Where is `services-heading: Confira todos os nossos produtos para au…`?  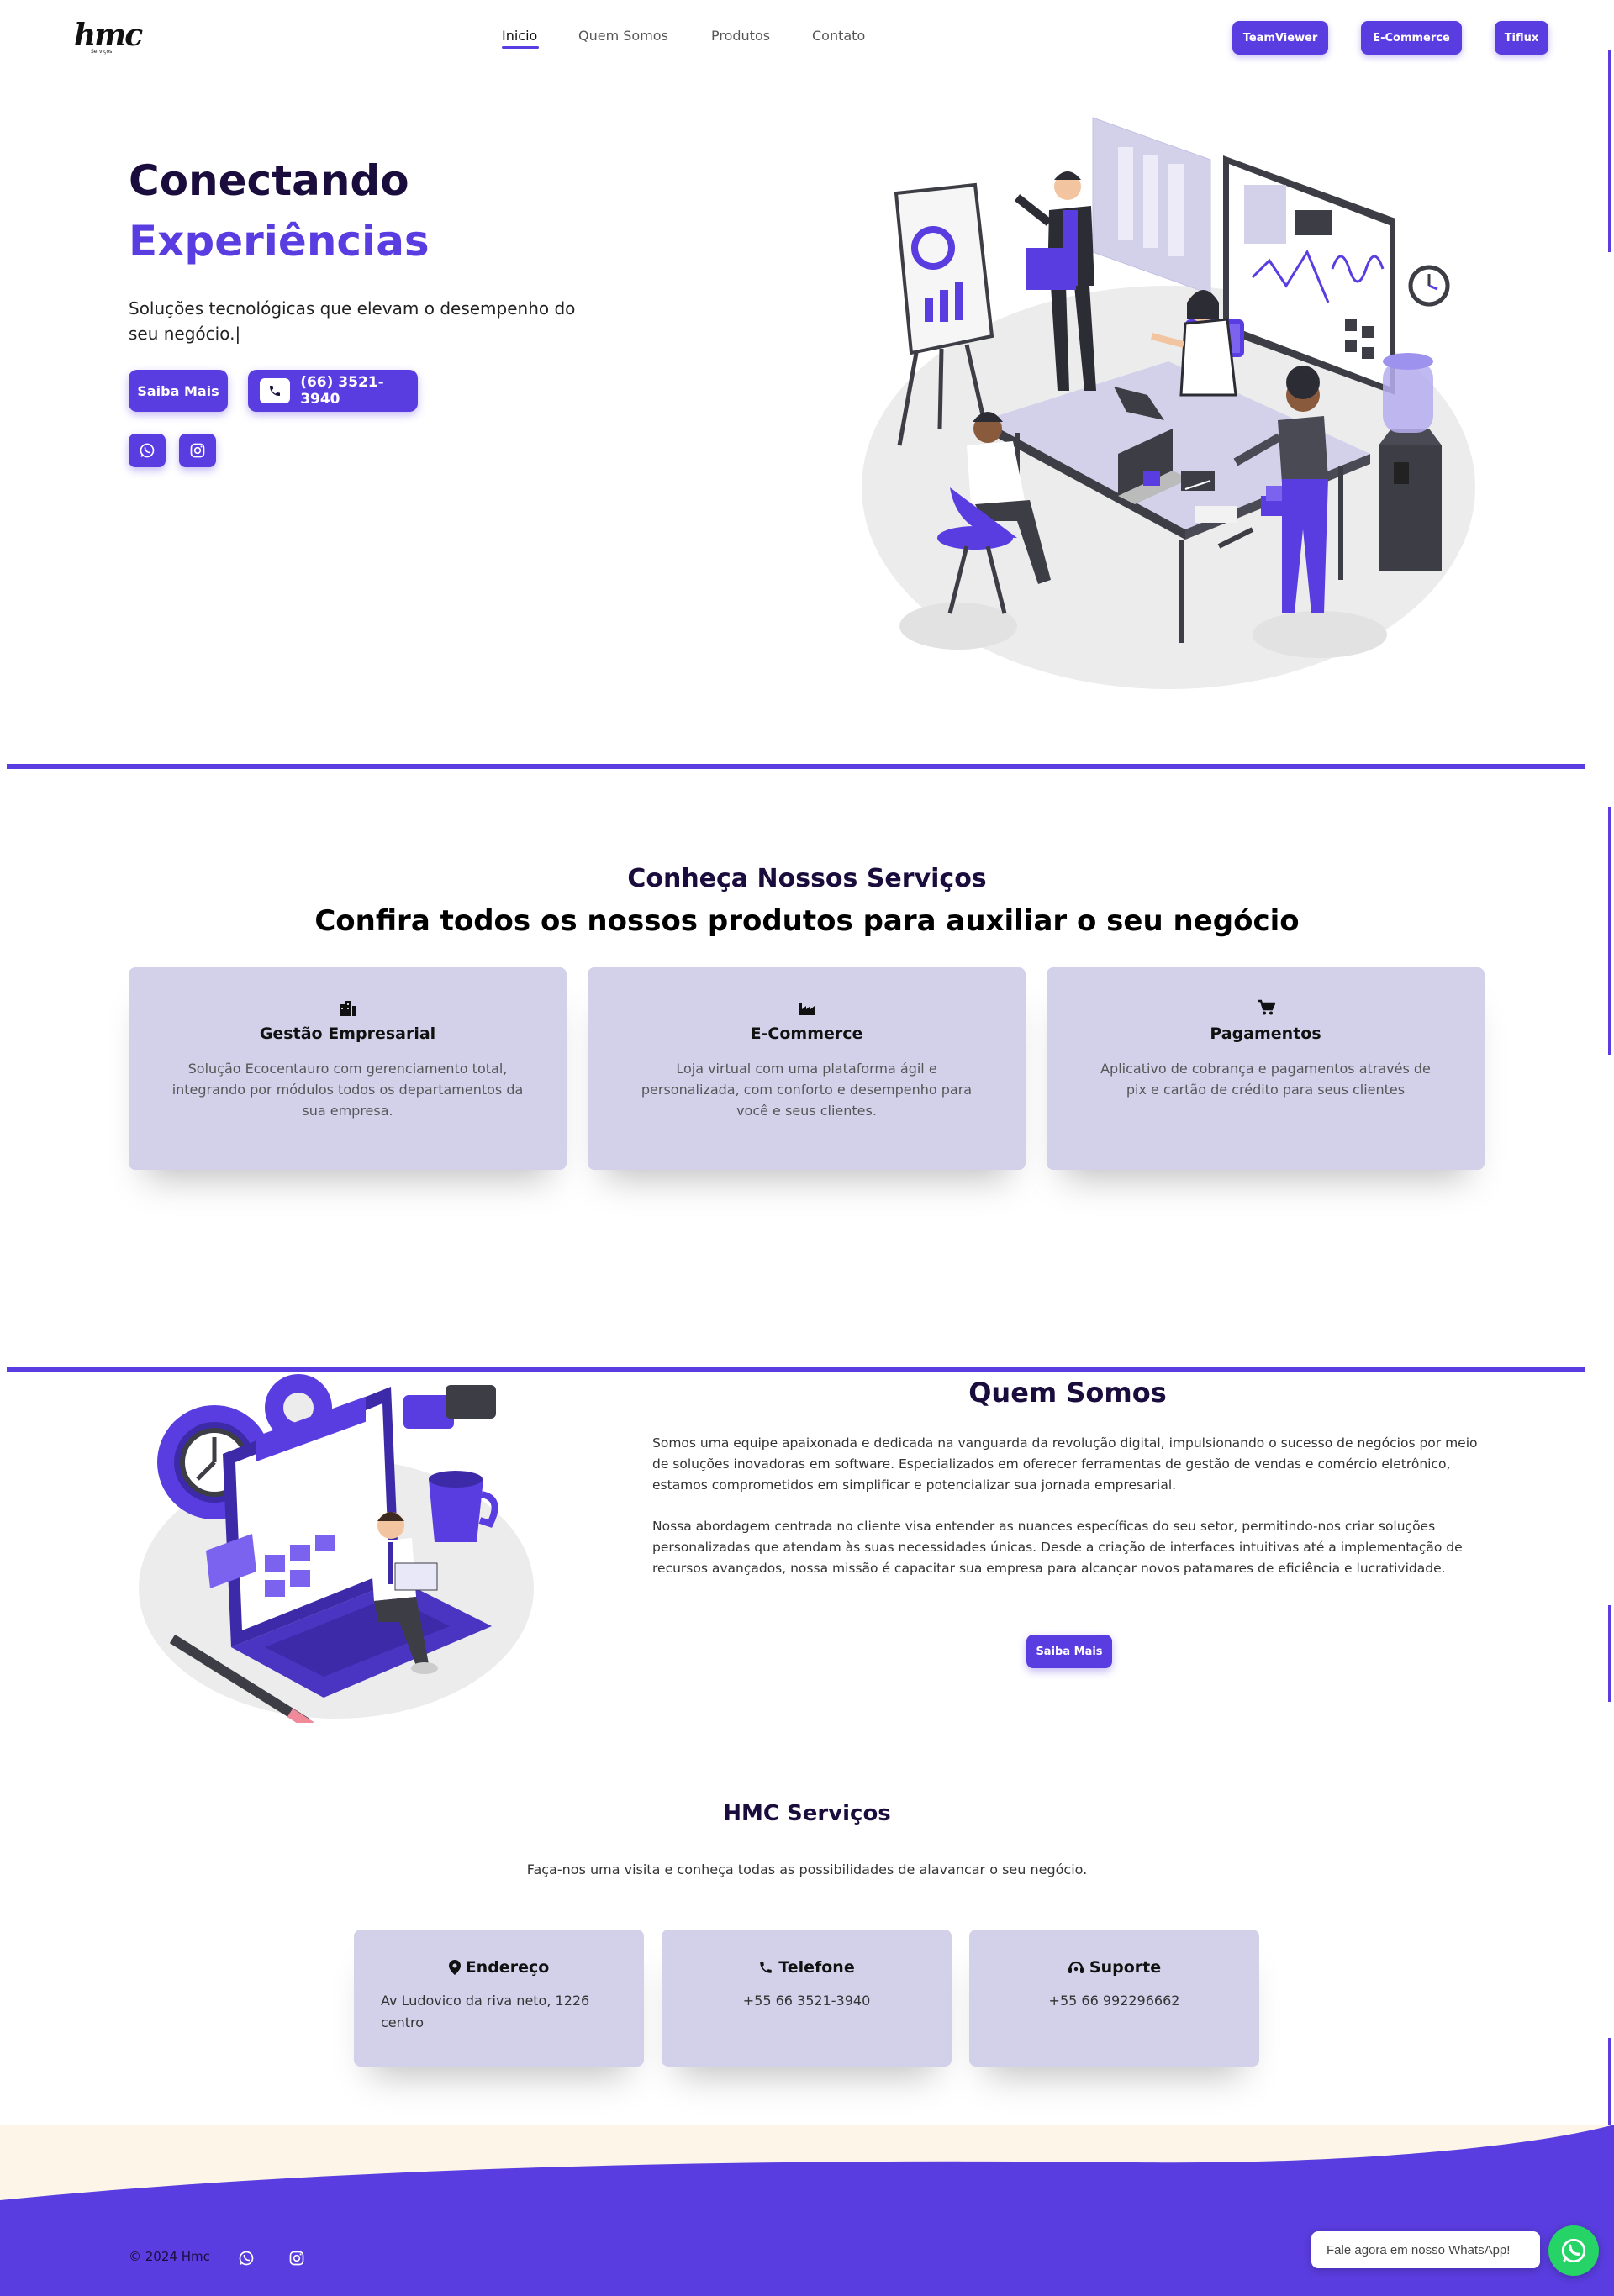
services-heading: Confira todos os nossos produtos para au… is located at coordinates (807, 921).